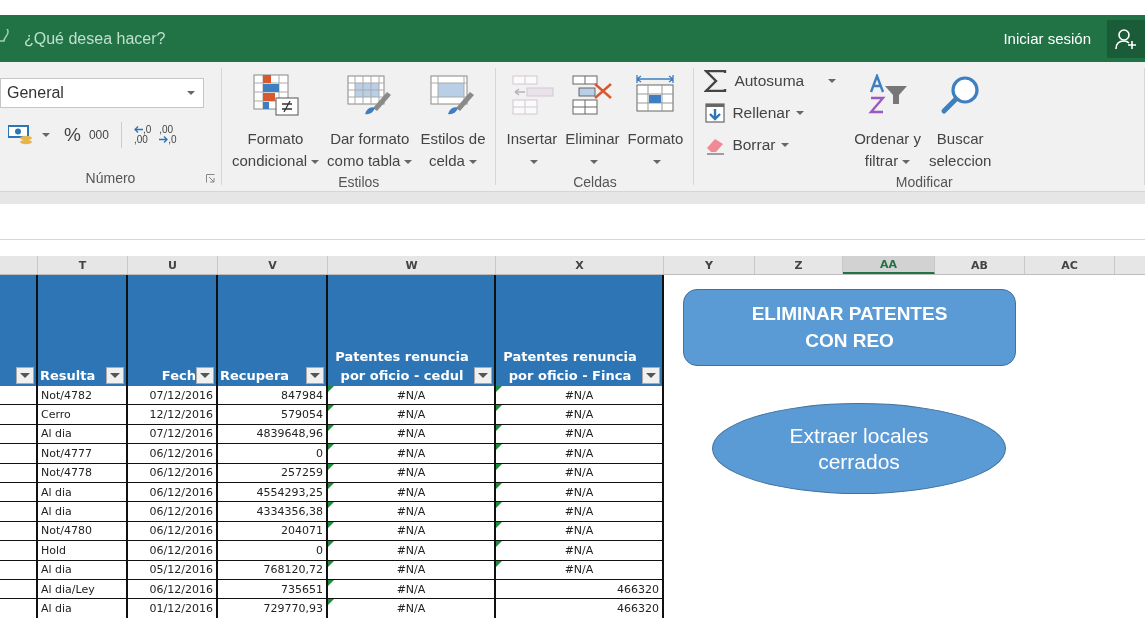 This screenshot has height=618, width=1145. What do you see at coordinates (173, 570) in the screenshot?
I see `table-cell: 05/12/2016` at bounding box center [173, 570].